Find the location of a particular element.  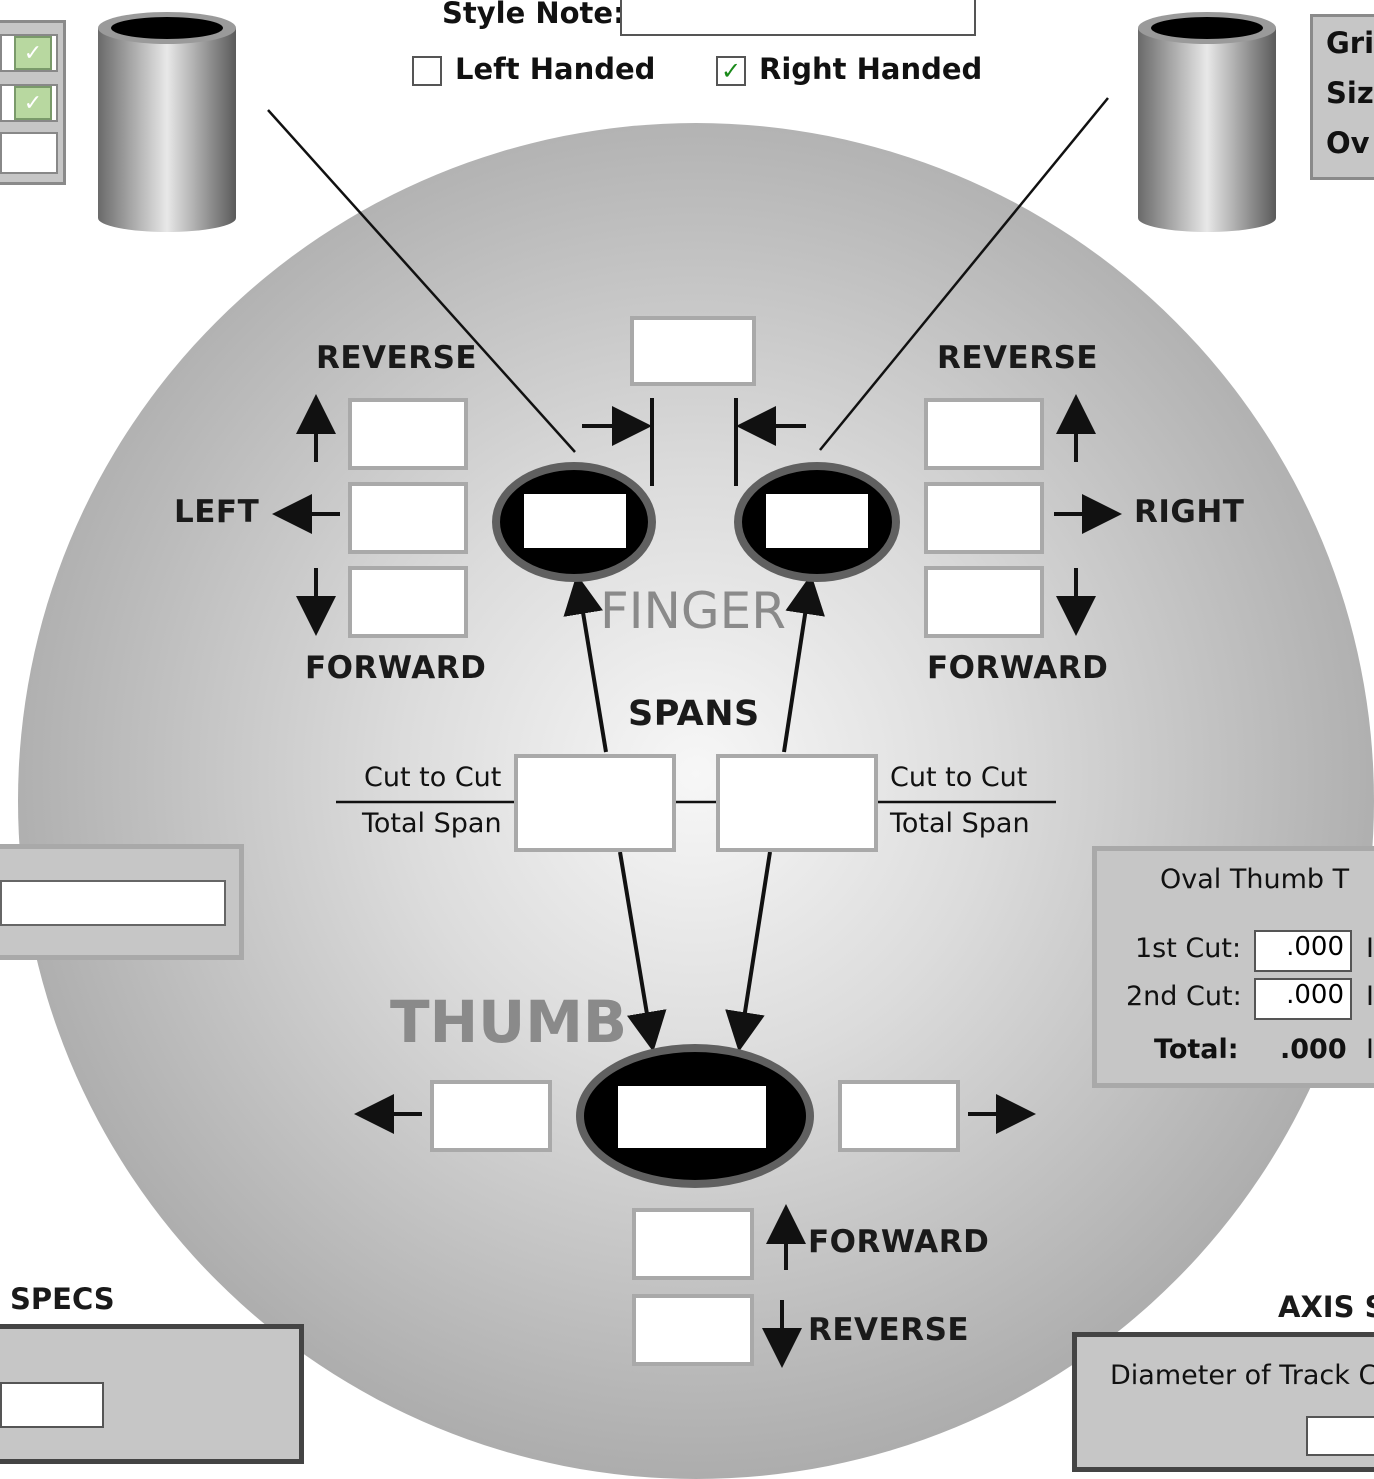

left-finger-reverse-input is located at coordinates (408, 434).